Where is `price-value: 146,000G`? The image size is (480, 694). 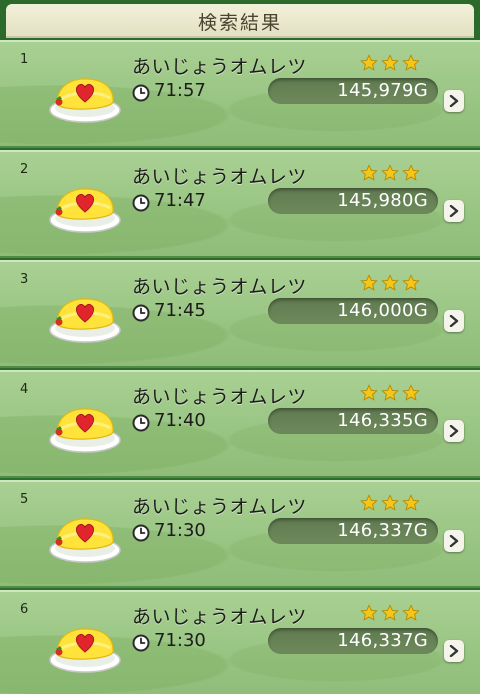
price-value: 146,000G is located at coordinates (382, 310).